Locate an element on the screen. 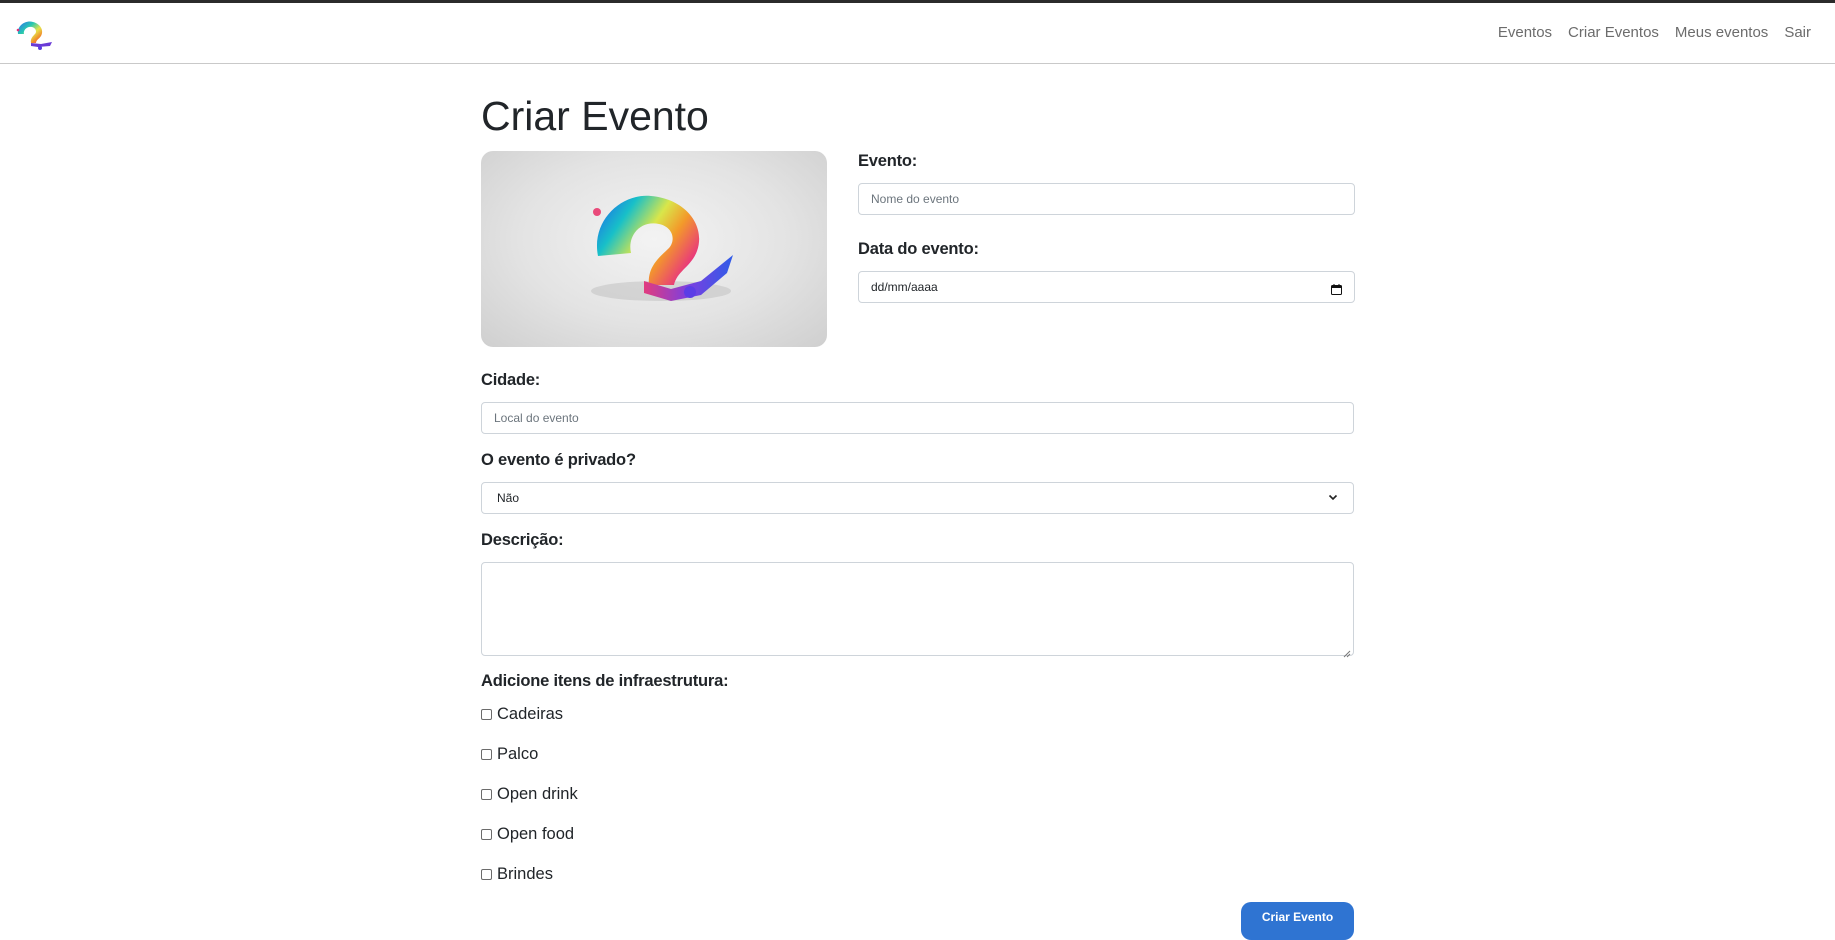 Image resolution: width=1835 pixels, height=940 pixels. brand-logo is located at coordinates (35, 34).